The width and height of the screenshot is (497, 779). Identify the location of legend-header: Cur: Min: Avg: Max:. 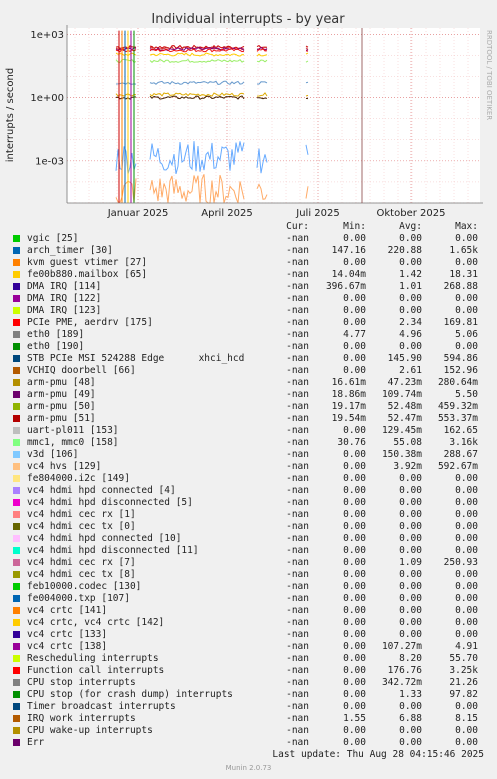
(248, 227).